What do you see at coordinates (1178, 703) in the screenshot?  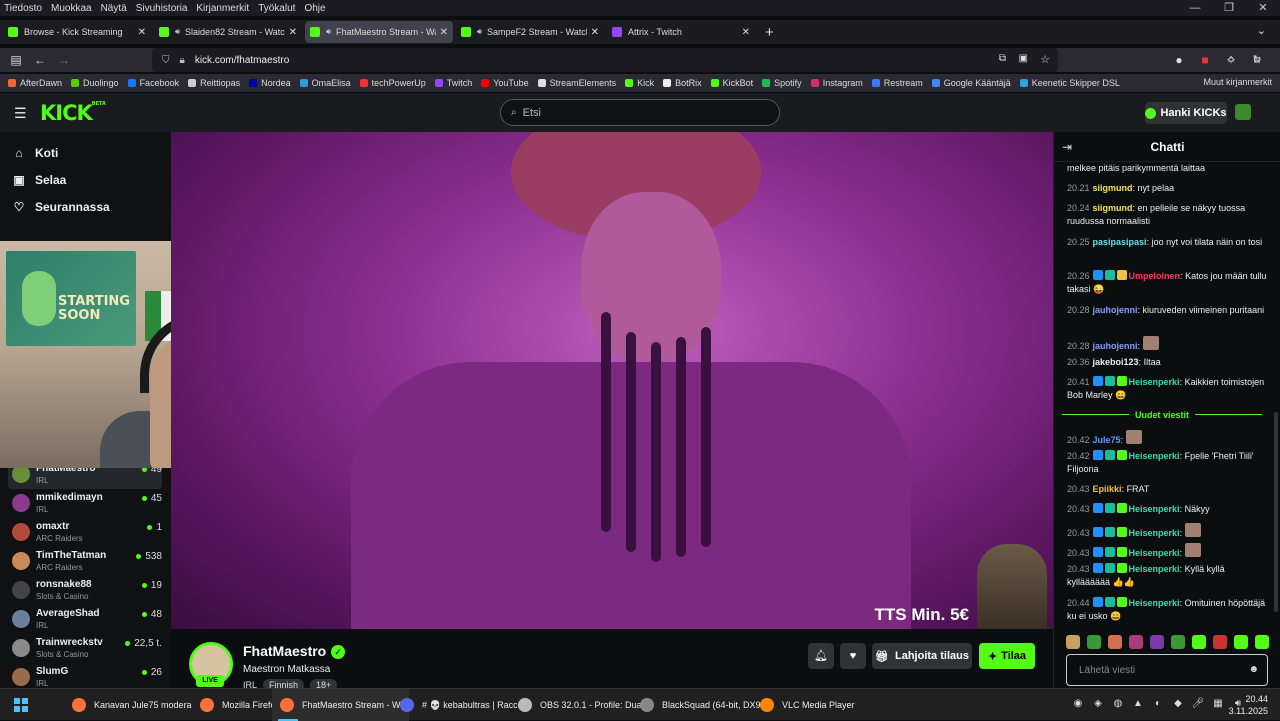 I see `tray-icon: ◆` at bounding box center [1178, 703].